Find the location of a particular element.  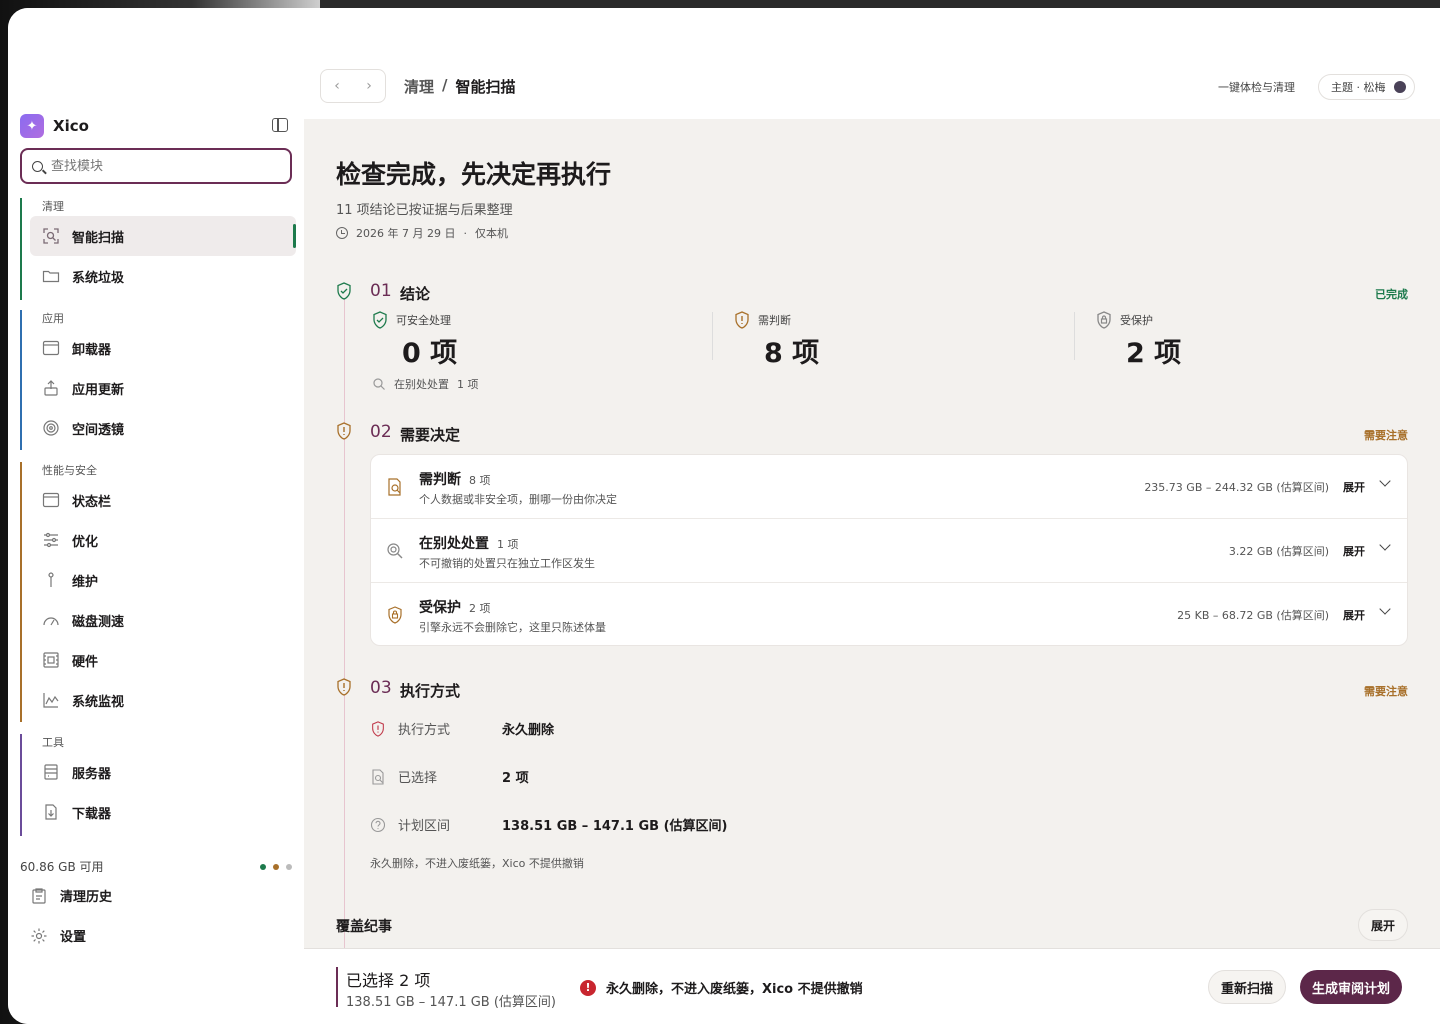

decision-size: 25 KB – 68.72 GB (估算区间) is located at coordinates (1253, 615).